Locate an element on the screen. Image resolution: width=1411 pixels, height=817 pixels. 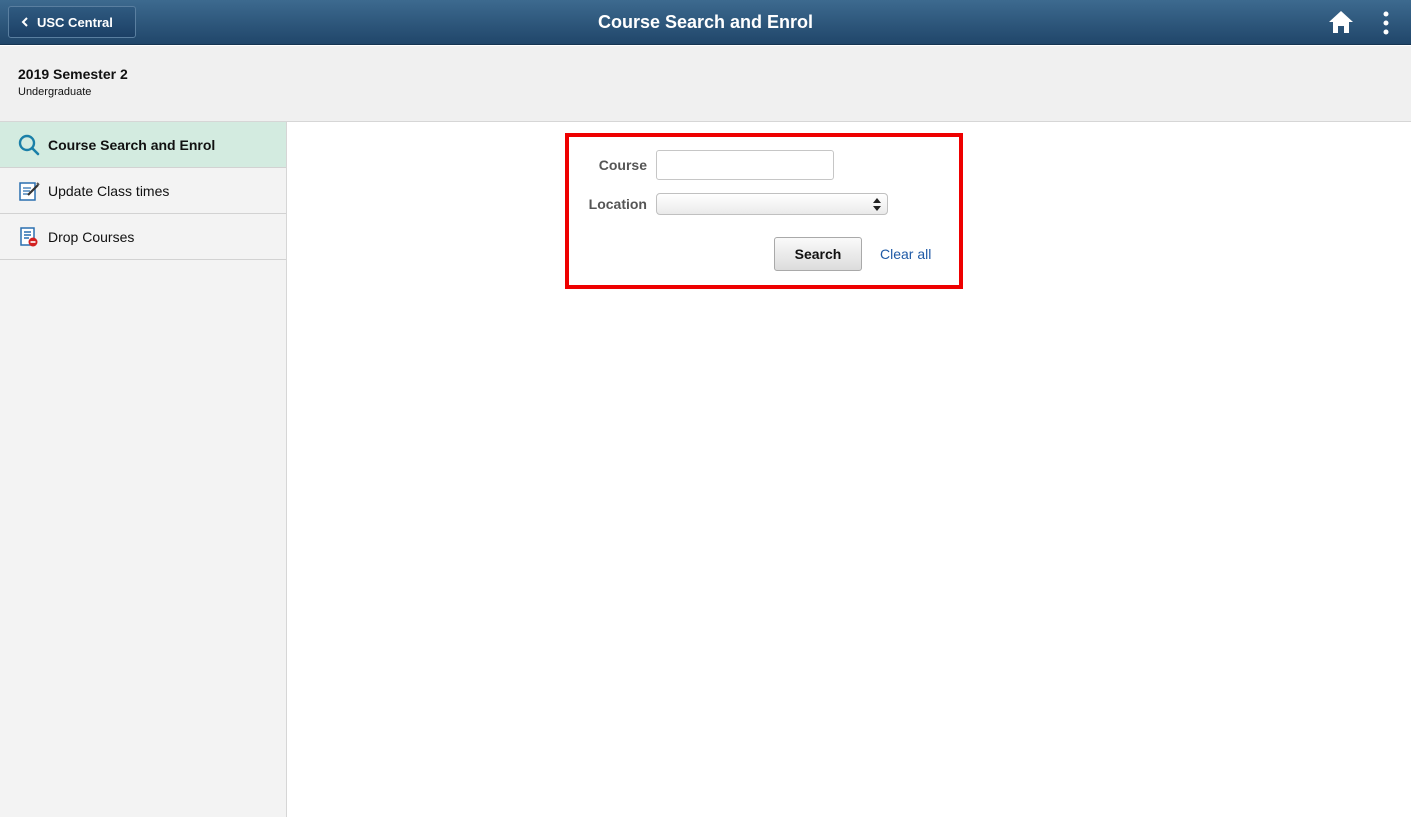
sidebar-item-course-search: Course Search and Enrol is located at coordinates (143, 145).